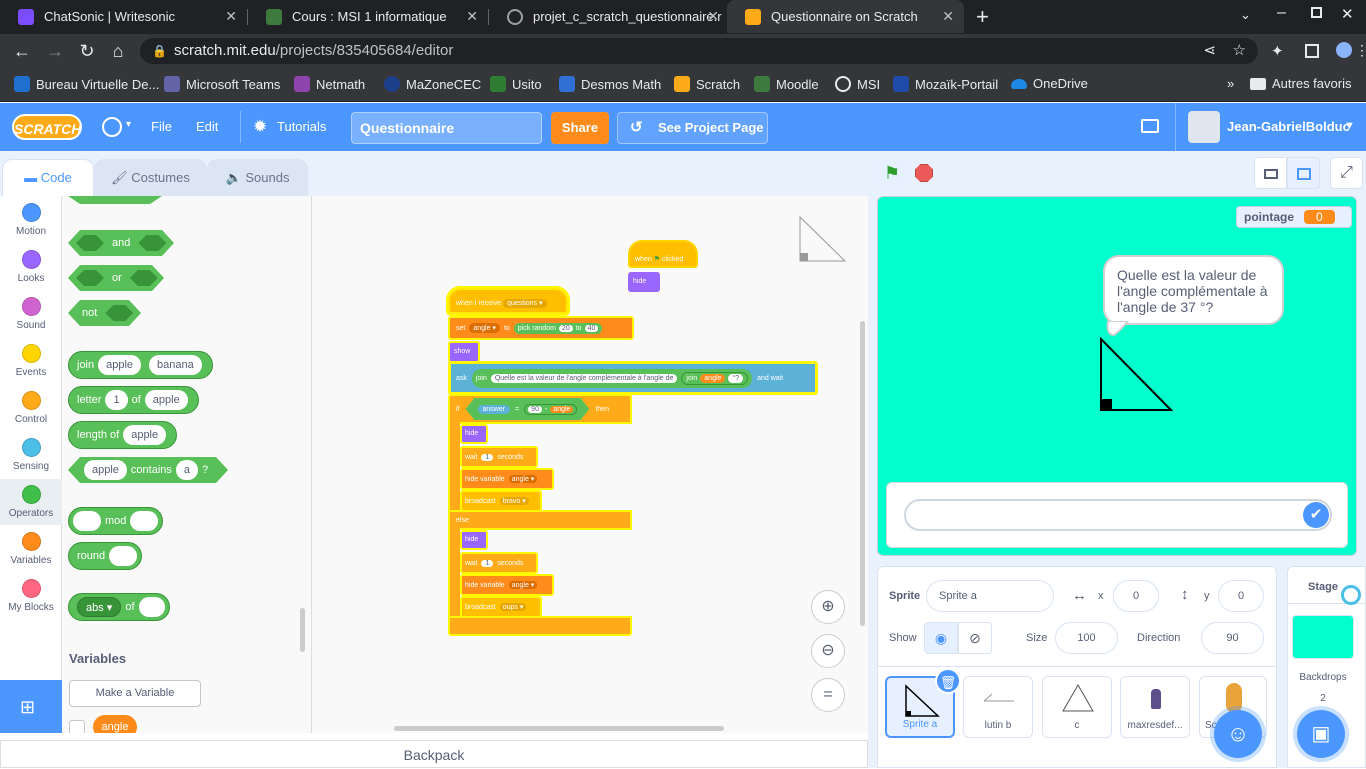  Describe the element at coordinates (1245, 15) in the screenshot. I see `chevron-down-icon: ⌄` at that location.